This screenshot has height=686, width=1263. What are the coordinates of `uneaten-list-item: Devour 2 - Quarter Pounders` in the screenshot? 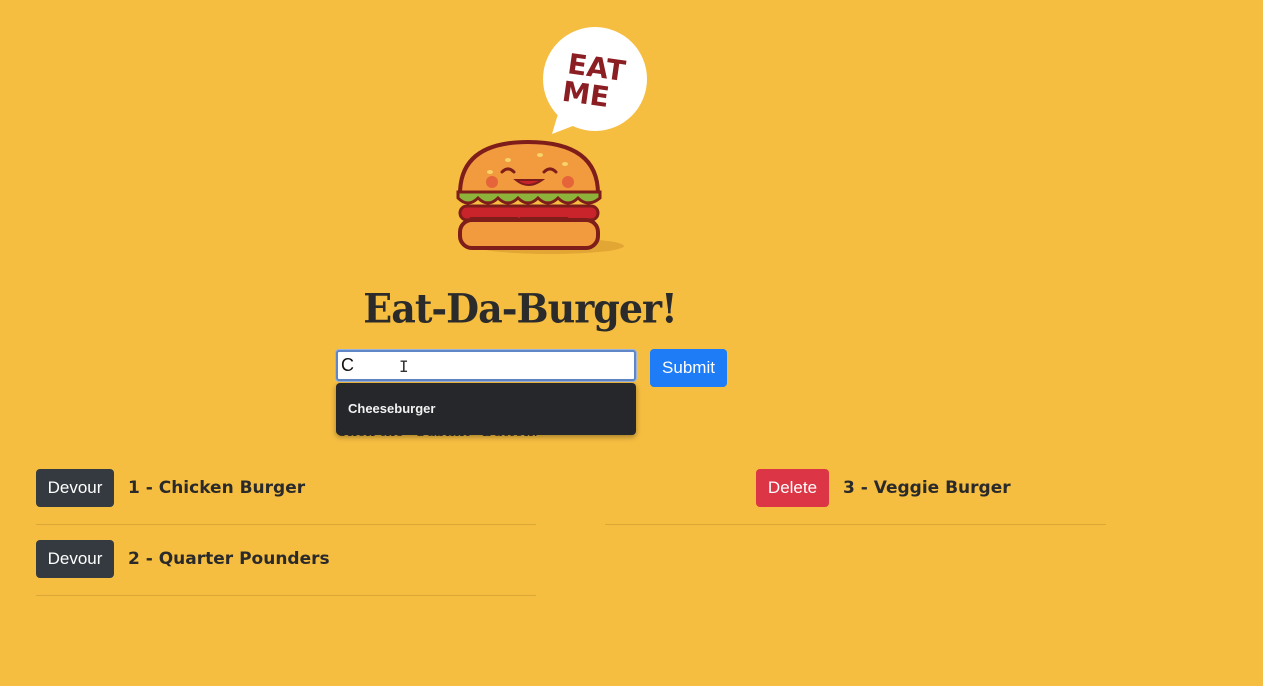 It's located at (286, 560).